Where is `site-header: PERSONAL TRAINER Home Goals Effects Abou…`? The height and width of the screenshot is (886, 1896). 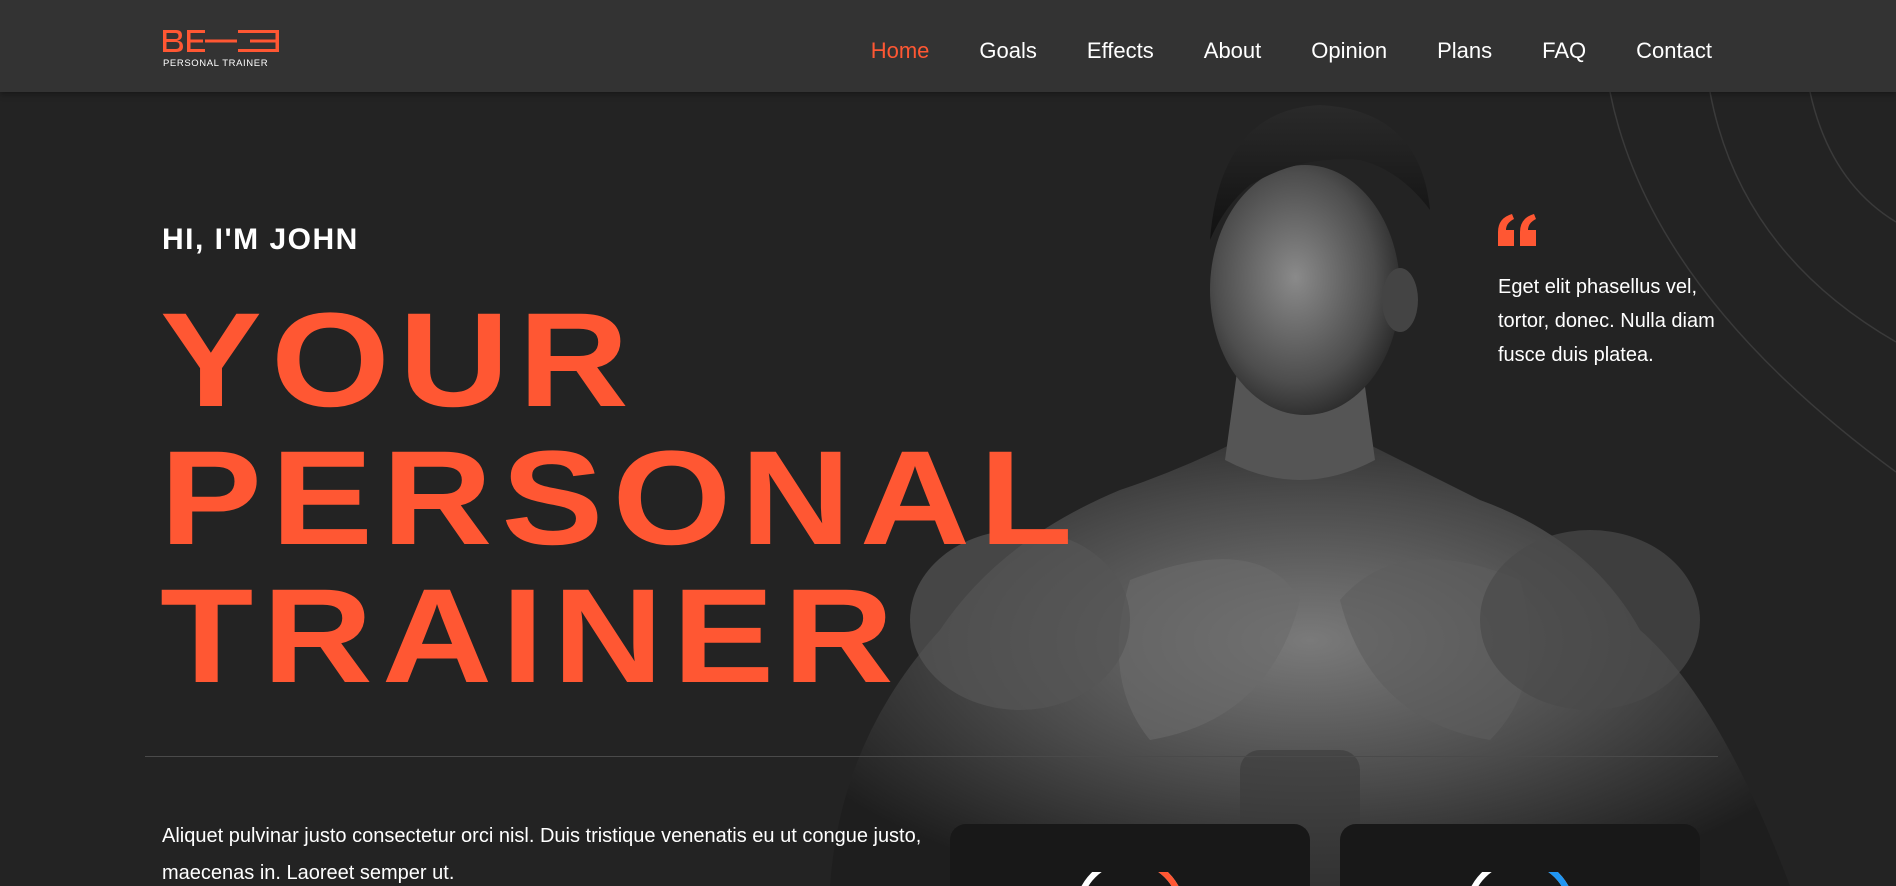 site-header: PERSONAL TRAINER Home Goals Effects Abou… is located at coordinates (948, 46).